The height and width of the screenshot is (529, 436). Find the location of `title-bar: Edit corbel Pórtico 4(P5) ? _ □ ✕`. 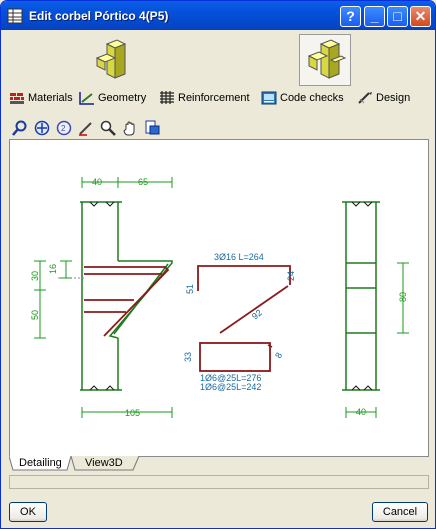

title-bar: Edit corbel Pórtico 4(P5) ? _ □ ✕ is located at coordinates (218, 15).